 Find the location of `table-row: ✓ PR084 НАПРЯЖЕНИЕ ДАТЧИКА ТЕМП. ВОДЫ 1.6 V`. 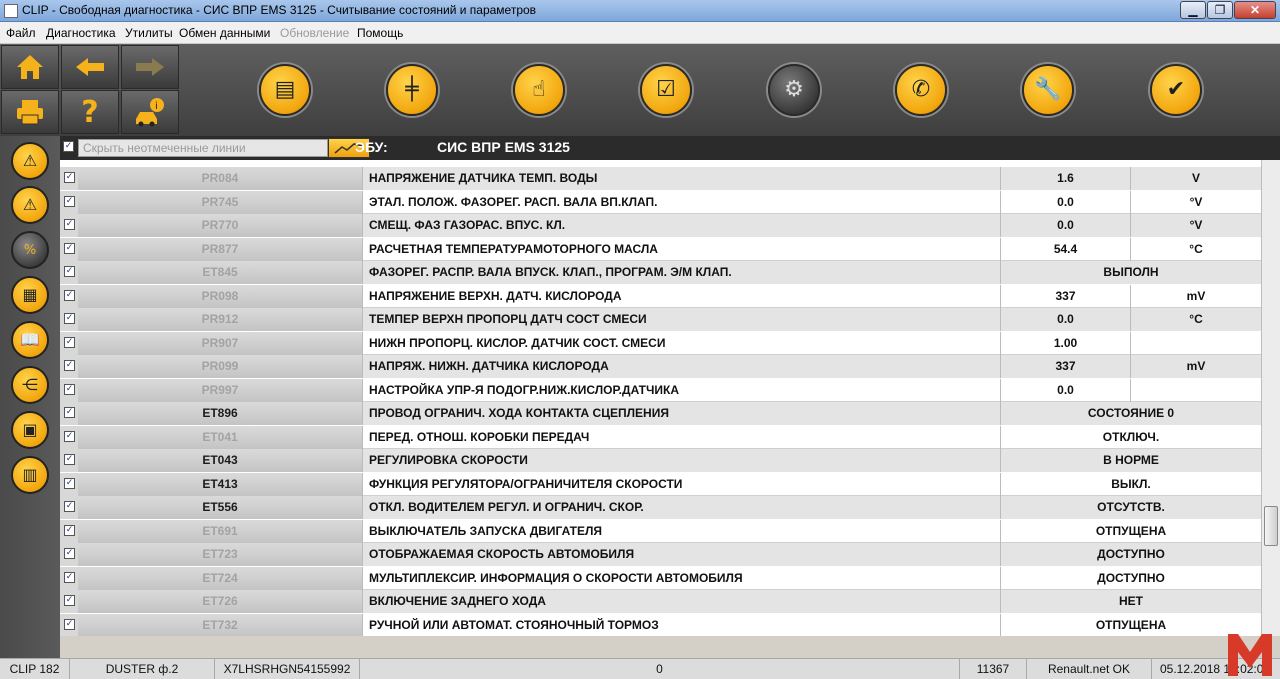

table-row: ✓ PR084 НАПРЯЖЕНИЕ ДАТЧИКА ТЕМП. ВОДЫ 1.6 V is located at coordinates (660, 178).